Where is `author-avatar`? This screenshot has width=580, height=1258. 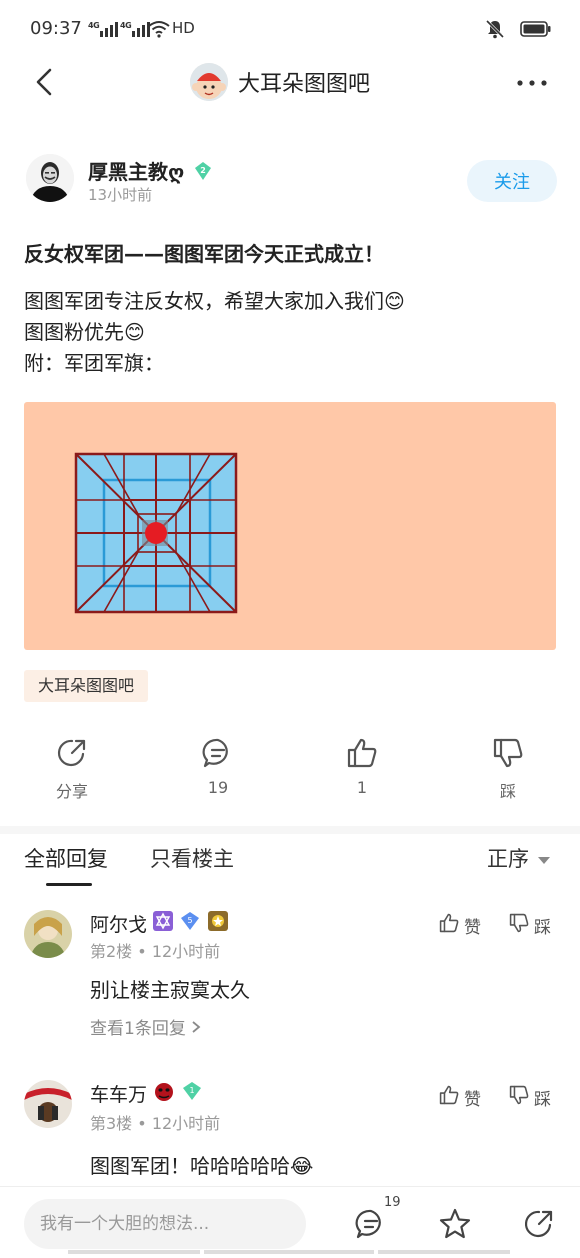
author-avatar is located at coordinates (50, 178).